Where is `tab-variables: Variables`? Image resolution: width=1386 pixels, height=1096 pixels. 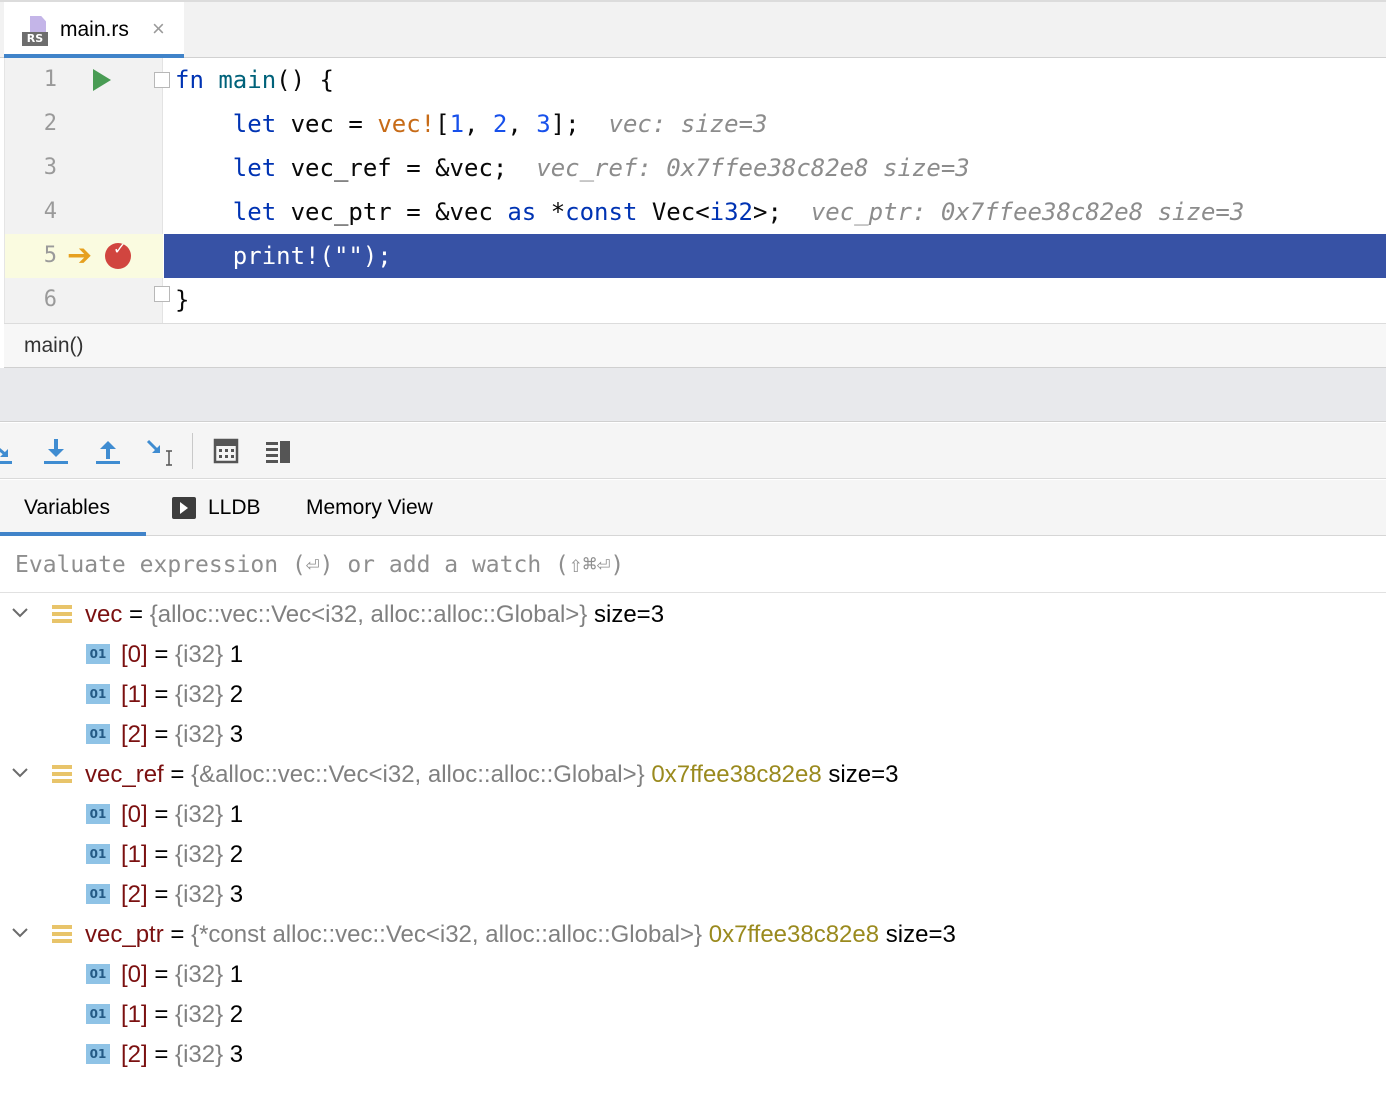
tab-variables: Variables is located at coordinates (73, 508).